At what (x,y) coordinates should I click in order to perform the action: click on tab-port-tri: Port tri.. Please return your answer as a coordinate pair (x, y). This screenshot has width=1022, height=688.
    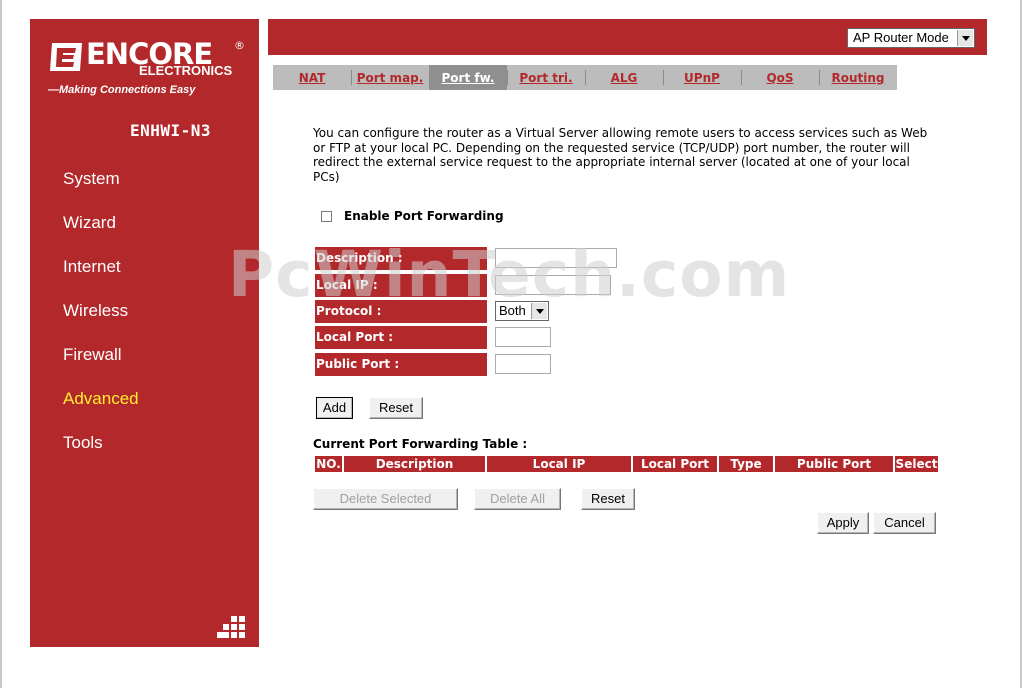
    Looking at the image, I should click on (546, 77).